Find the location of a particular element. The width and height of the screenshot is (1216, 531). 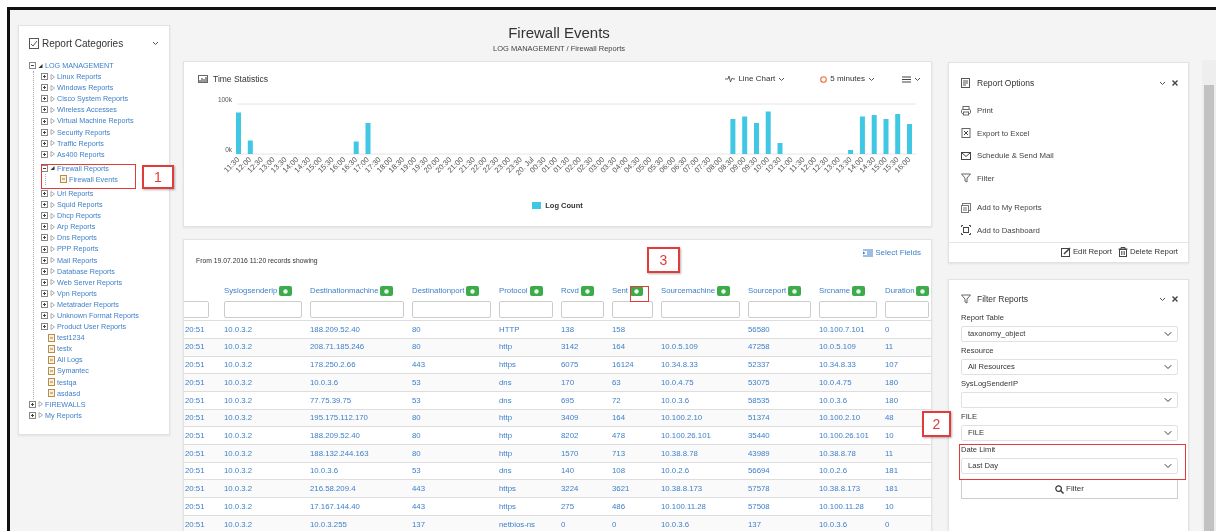

select-field is located at coordinates (1069, 400).